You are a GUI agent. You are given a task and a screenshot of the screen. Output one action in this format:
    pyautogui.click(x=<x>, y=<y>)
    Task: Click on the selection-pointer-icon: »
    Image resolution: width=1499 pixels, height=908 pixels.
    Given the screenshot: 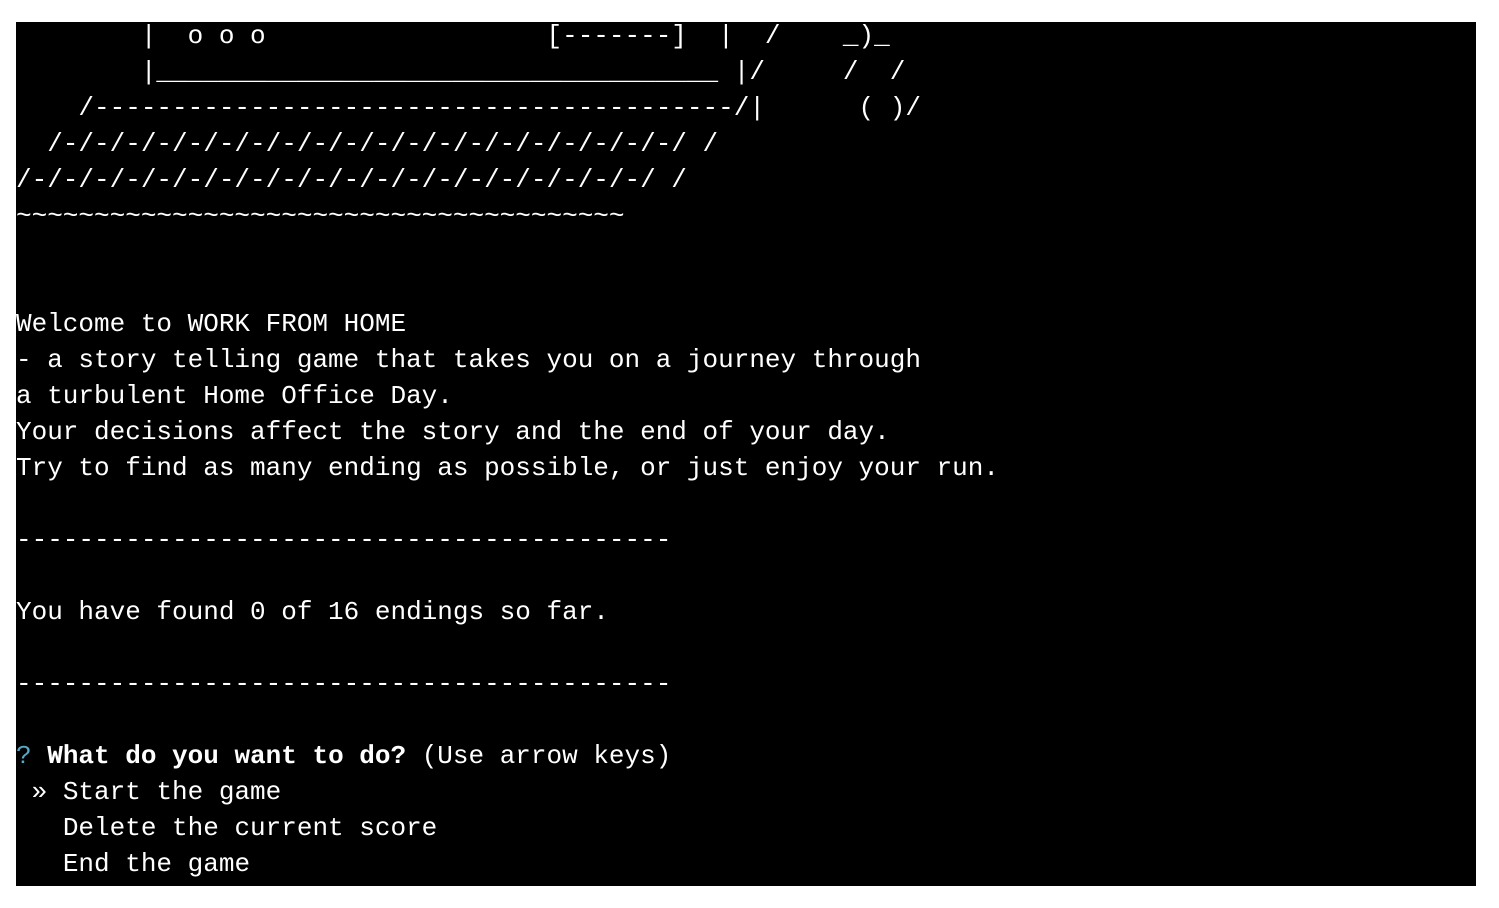 What is the action you would take?
    pyautogui.click(x=39, y=792)
    